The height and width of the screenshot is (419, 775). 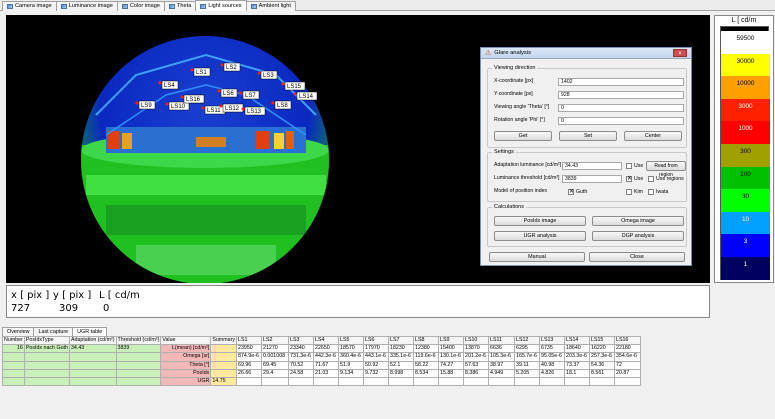 What do you see at coordinates (680, 53) in the screenshot?
I see `close-icon: ×` at bounding box center [680, 53].